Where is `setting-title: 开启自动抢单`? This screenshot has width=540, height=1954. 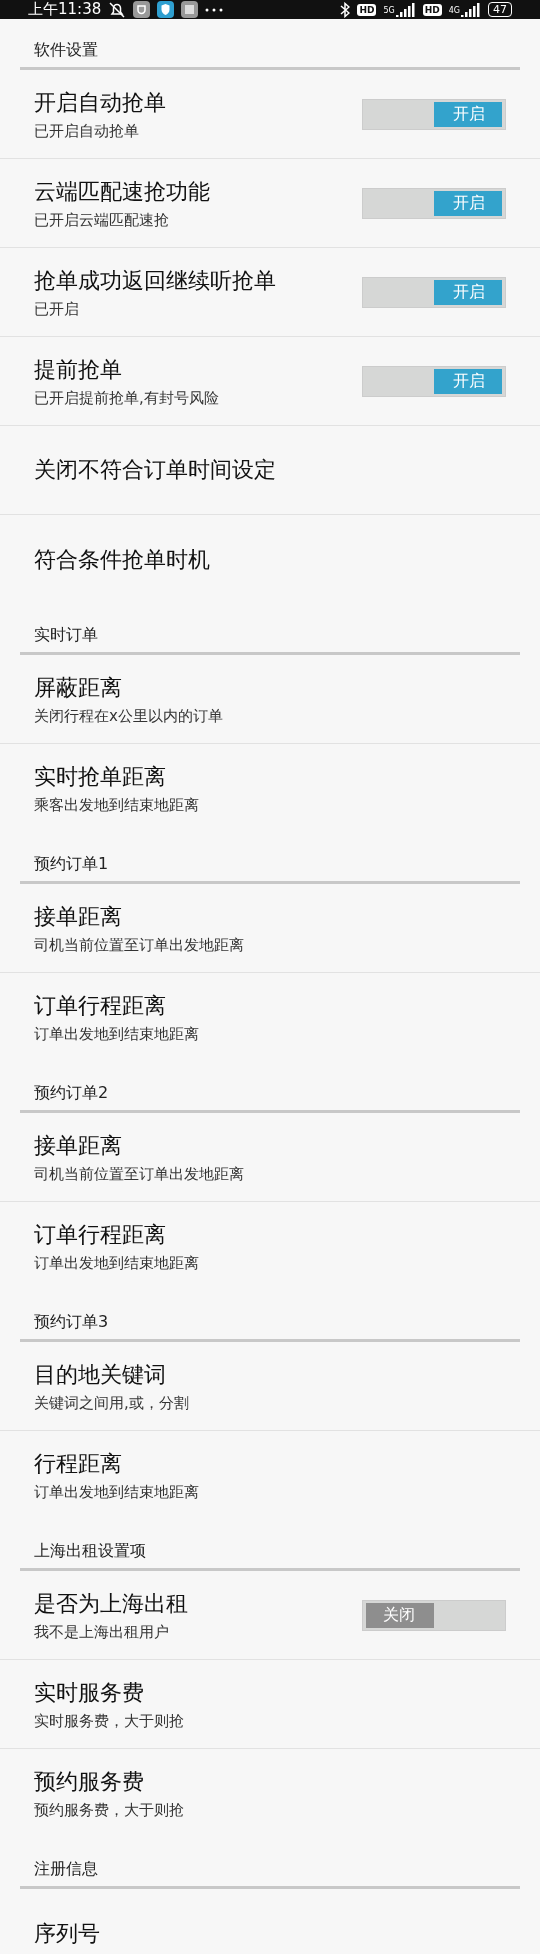 setting-title: 开启自动抢单 is located at coordinates (100, 102).